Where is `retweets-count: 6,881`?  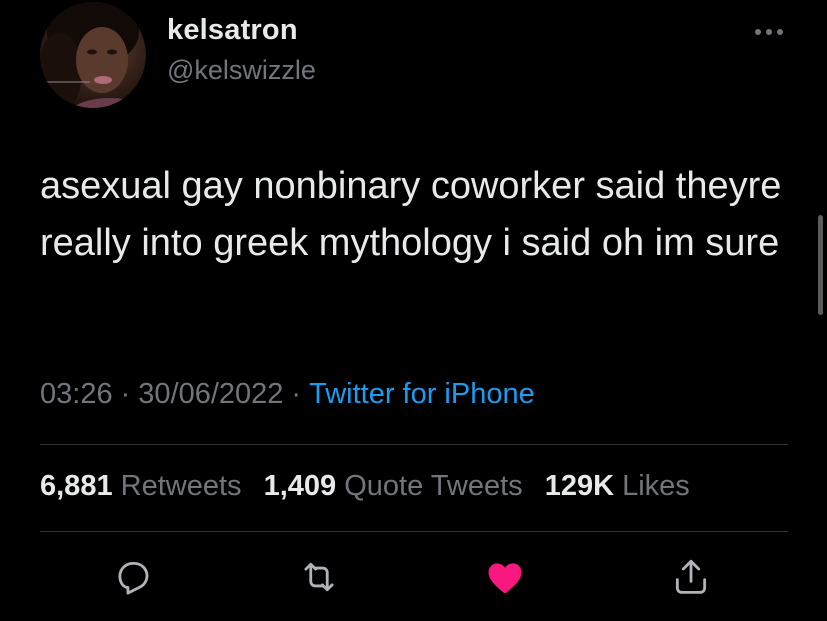
retweets-count: 6,881 is located at coordinates (76, 486).